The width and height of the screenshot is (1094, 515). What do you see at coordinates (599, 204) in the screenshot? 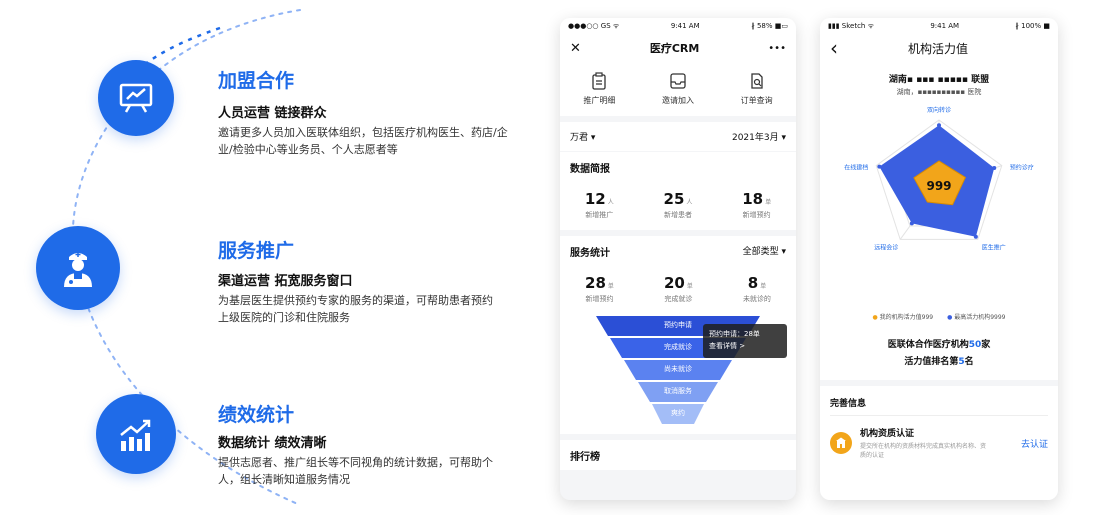
I see `stat-new-promo: 12 人新增推广` at bounding box center [599, 204].